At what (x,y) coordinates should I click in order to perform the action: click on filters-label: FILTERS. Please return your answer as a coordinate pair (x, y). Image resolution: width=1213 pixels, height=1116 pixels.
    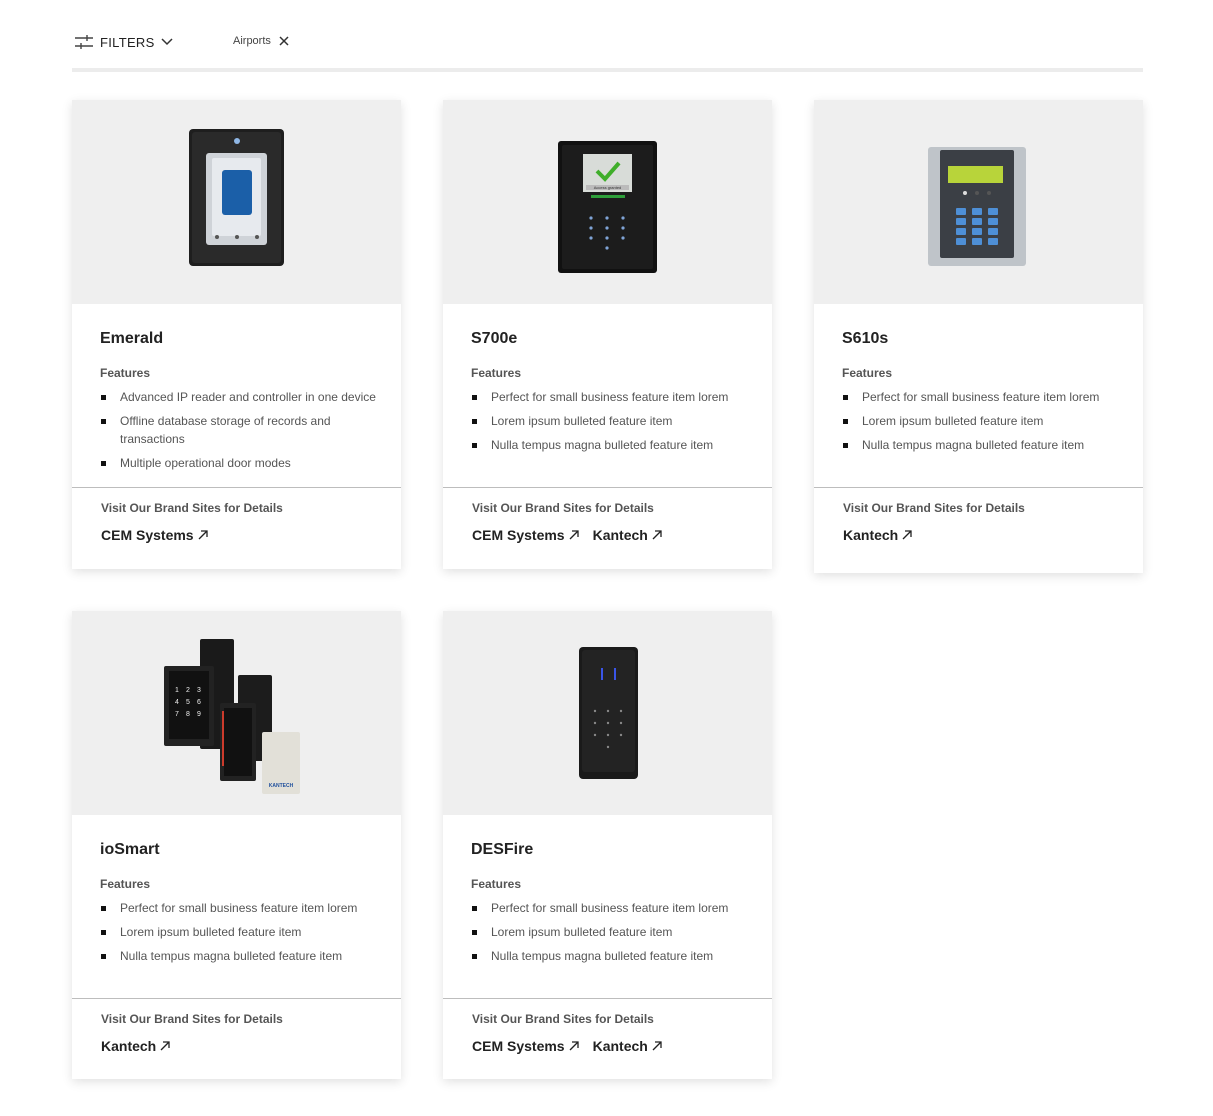
    Looking at the image, I should click on (127, 42).